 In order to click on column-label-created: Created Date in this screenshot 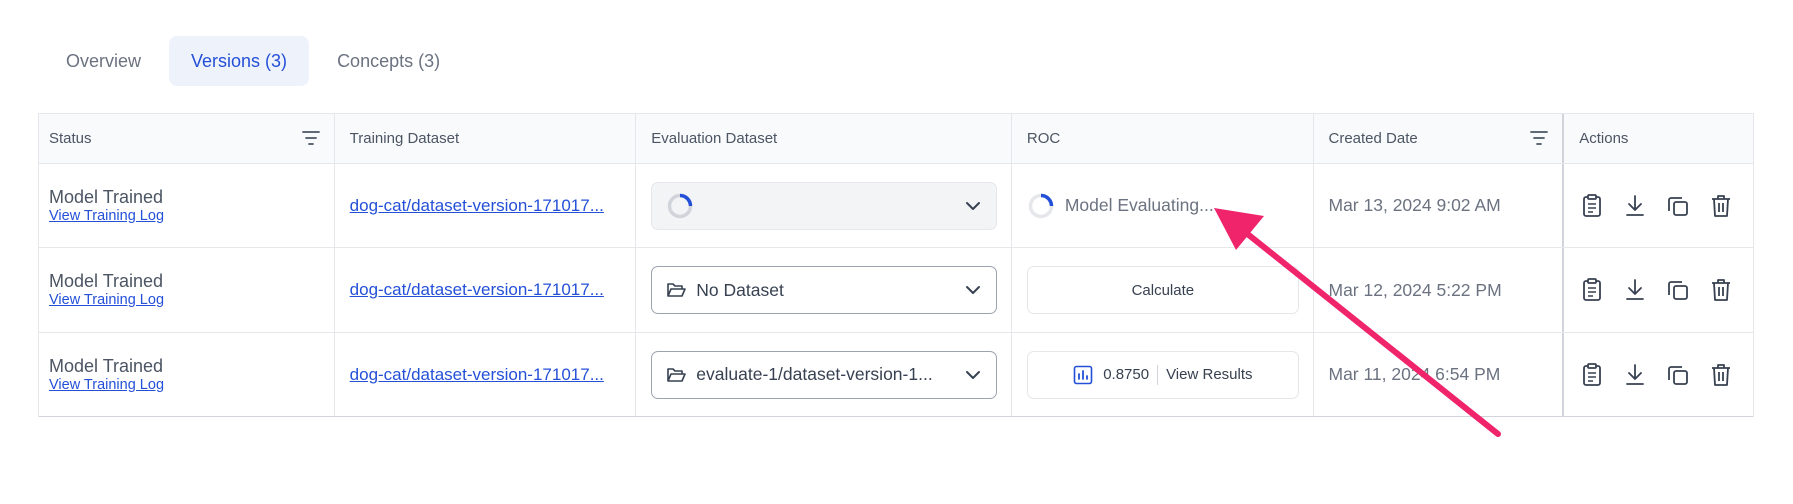, I will do `click(1373, 138)`.